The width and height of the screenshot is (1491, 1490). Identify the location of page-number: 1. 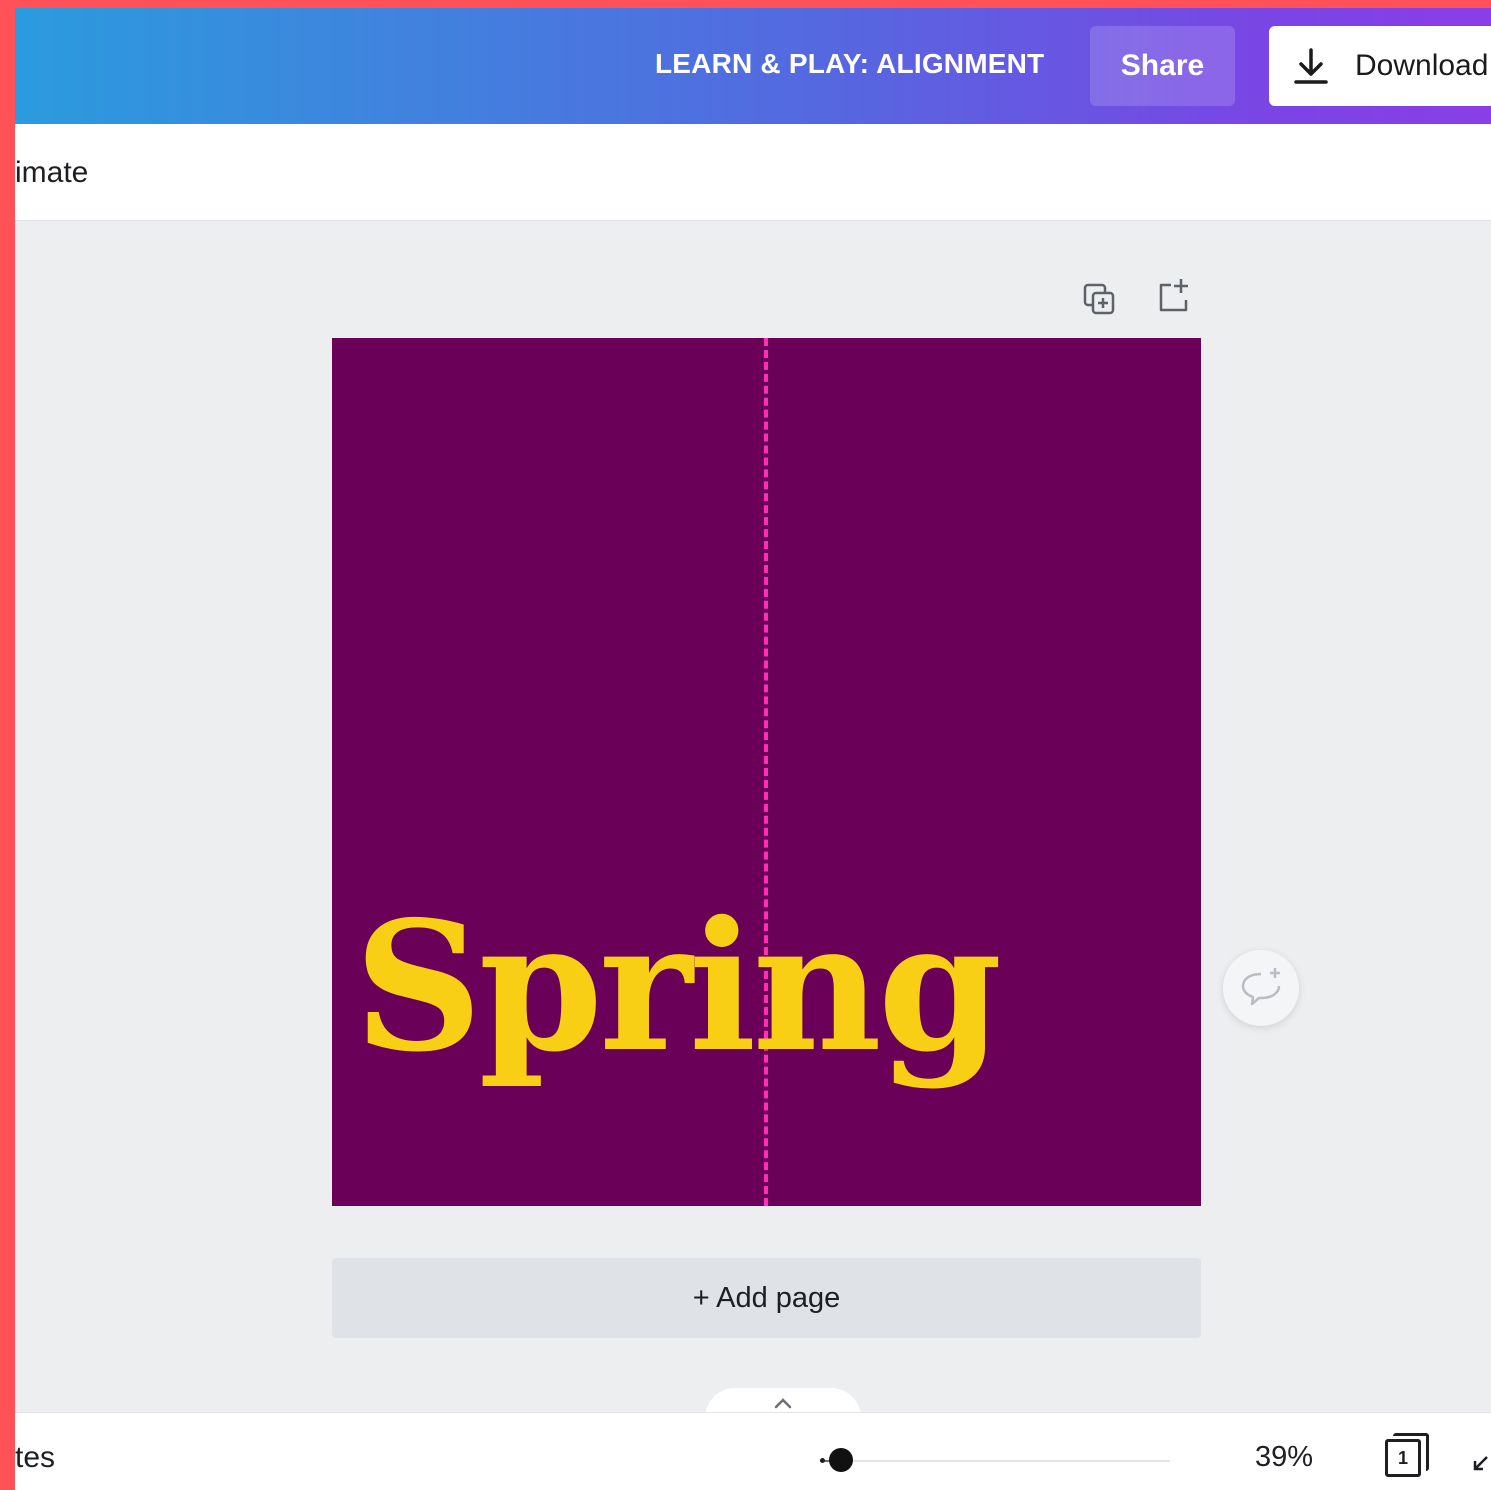
(1403, 1458).